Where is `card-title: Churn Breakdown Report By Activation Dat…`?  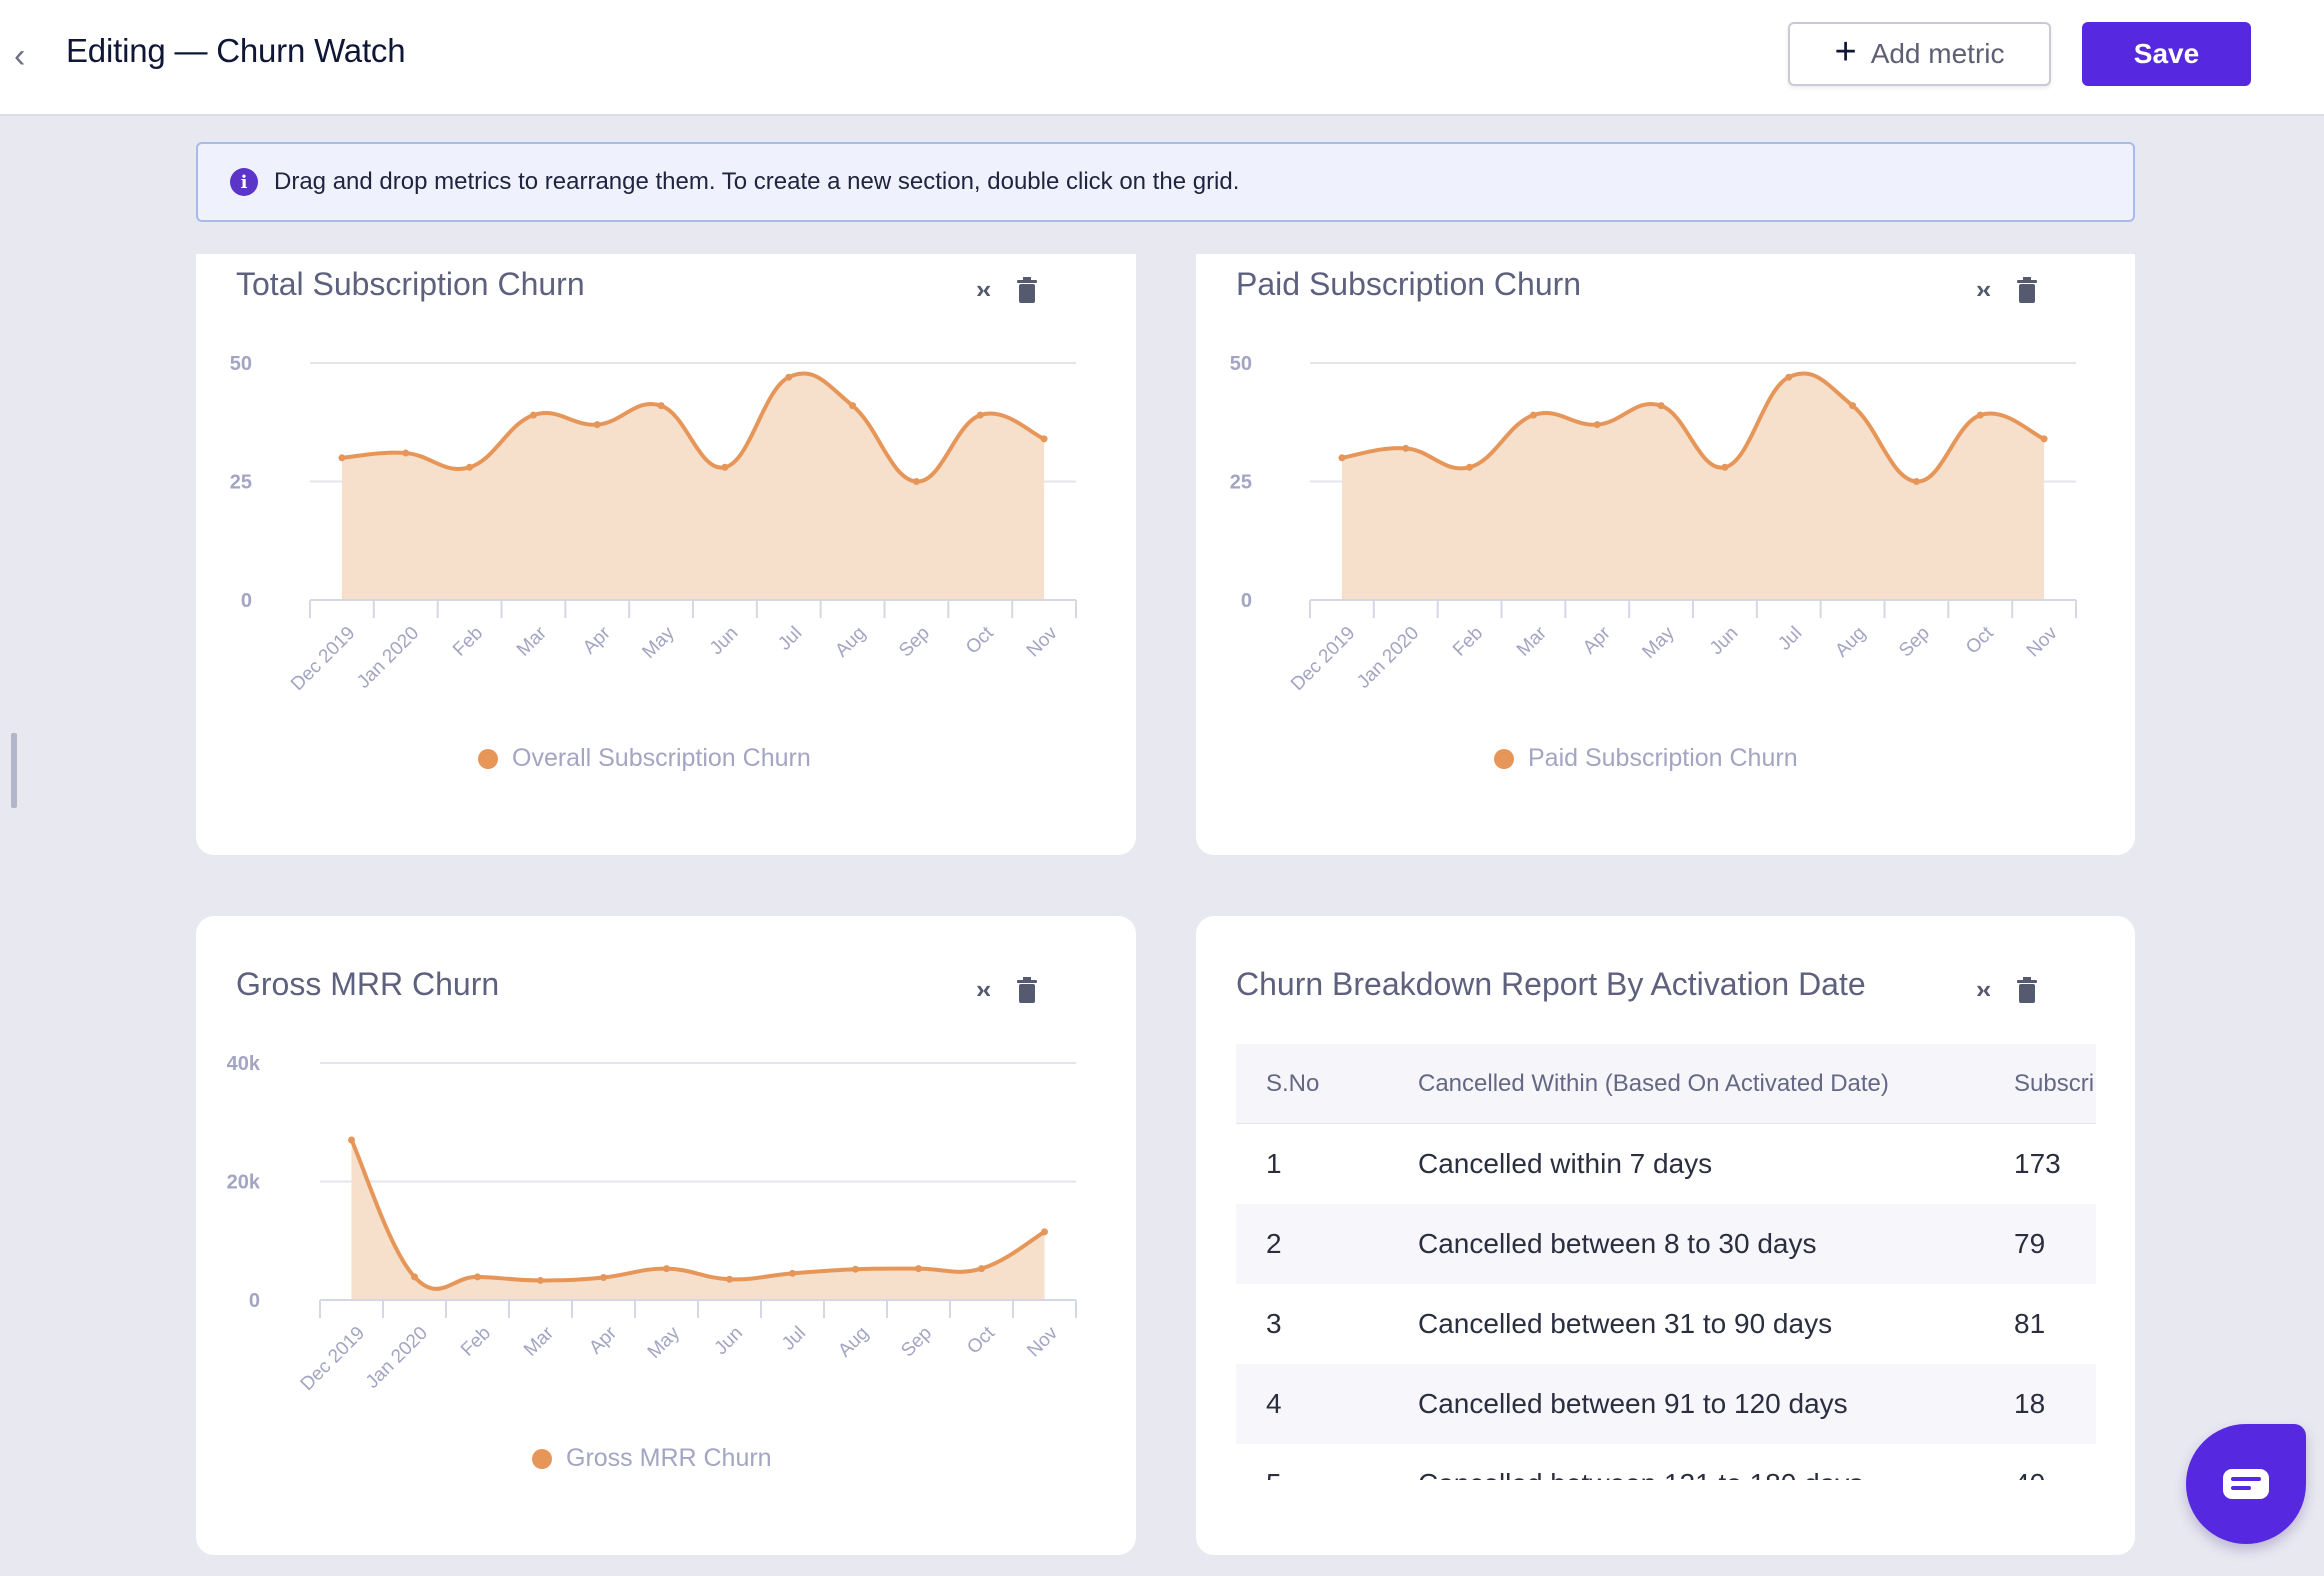
card-title: Churn Breakdown Report By Activation Dat… is located at coordinates (1551, 984).